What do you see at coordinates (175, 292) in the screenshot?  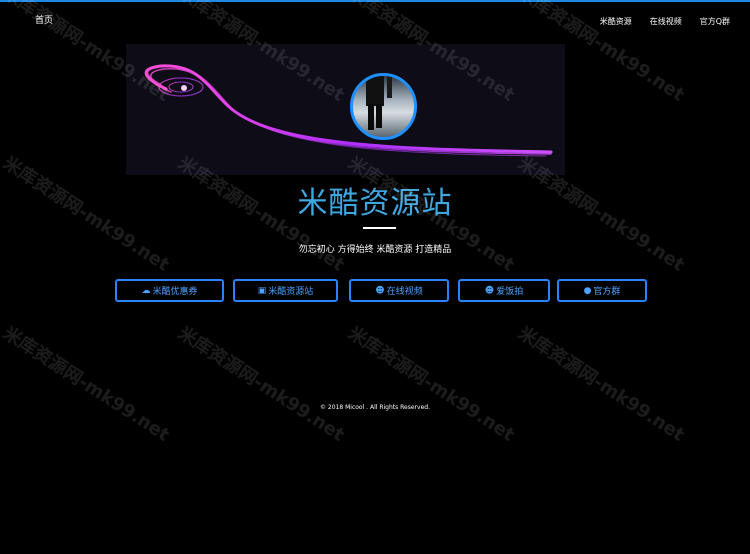 I see `coupon-button-label: 米酷优惠券` at bounding box center [175, 292].